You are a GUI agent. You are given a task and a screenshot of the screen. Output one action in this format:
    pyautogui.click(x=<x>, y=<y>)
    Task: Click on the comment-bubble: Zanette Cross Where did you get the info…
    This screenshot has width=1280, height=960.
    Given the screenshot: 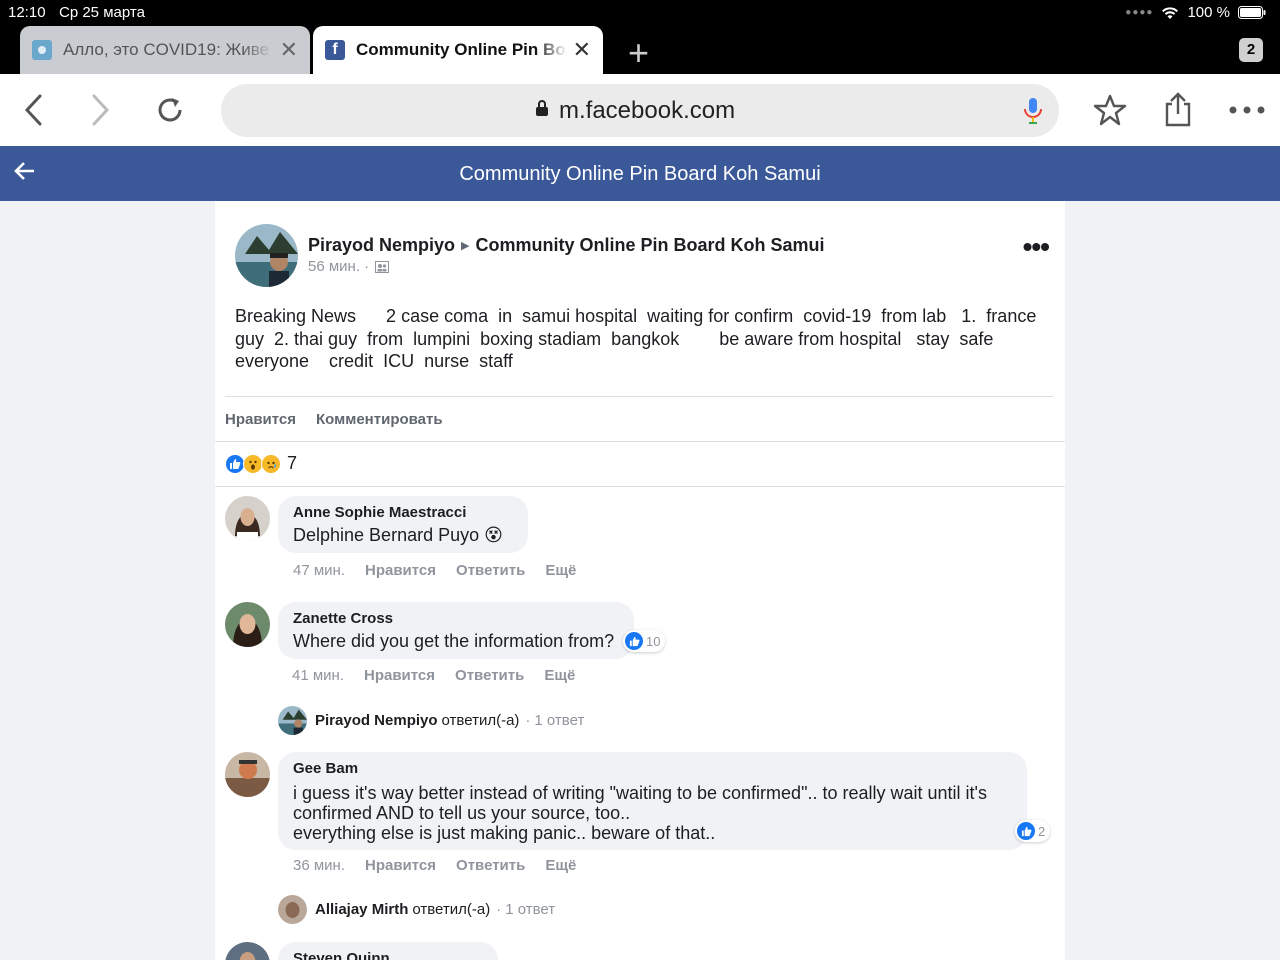 What is the action you would take?
    pyautogui.click(x=456, y=630)
    